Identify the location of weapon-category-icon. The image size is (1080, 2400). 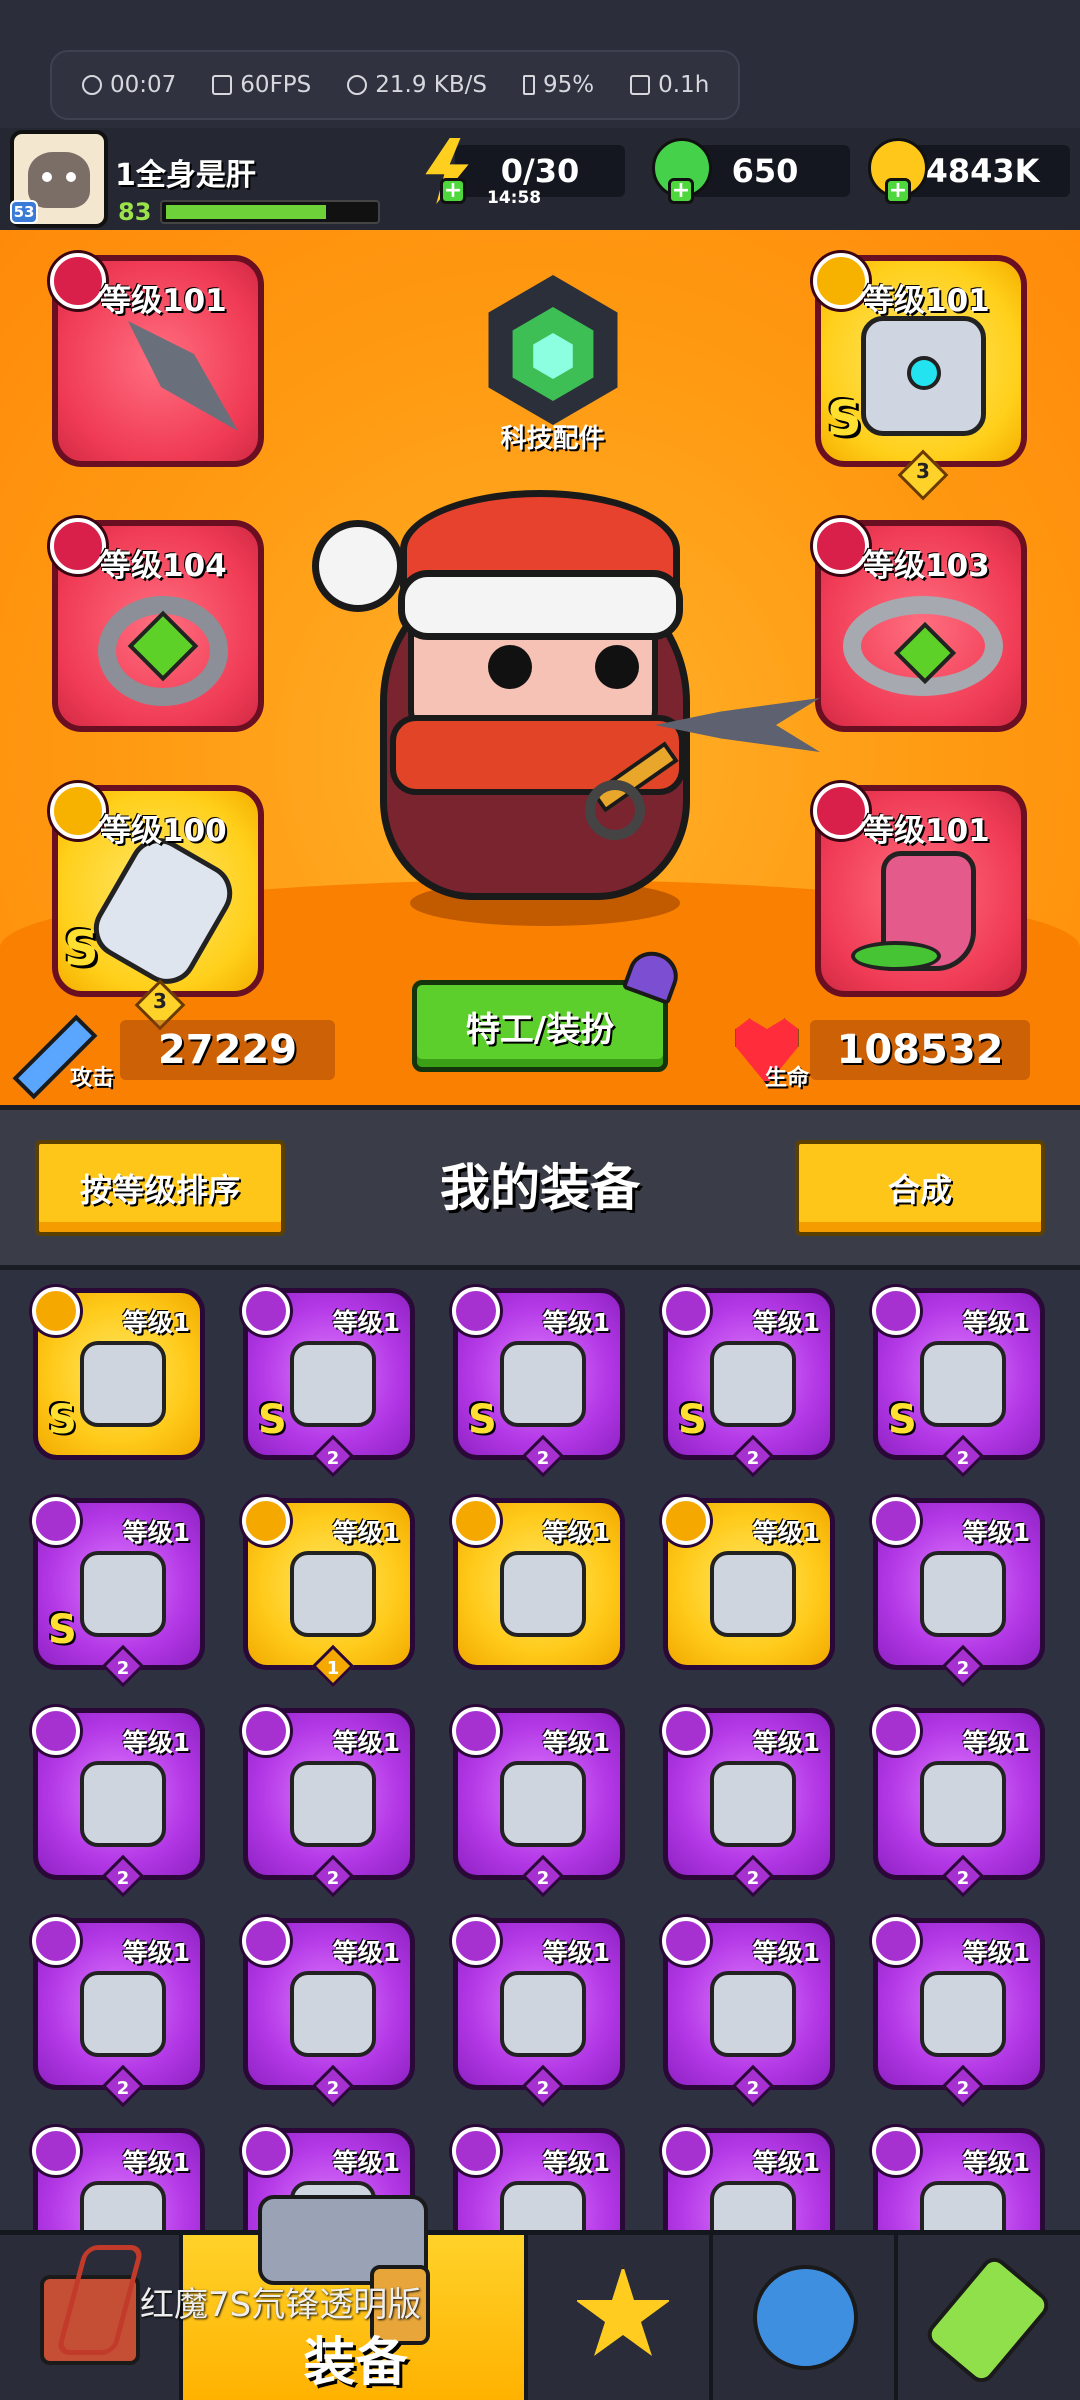
(78, 281).